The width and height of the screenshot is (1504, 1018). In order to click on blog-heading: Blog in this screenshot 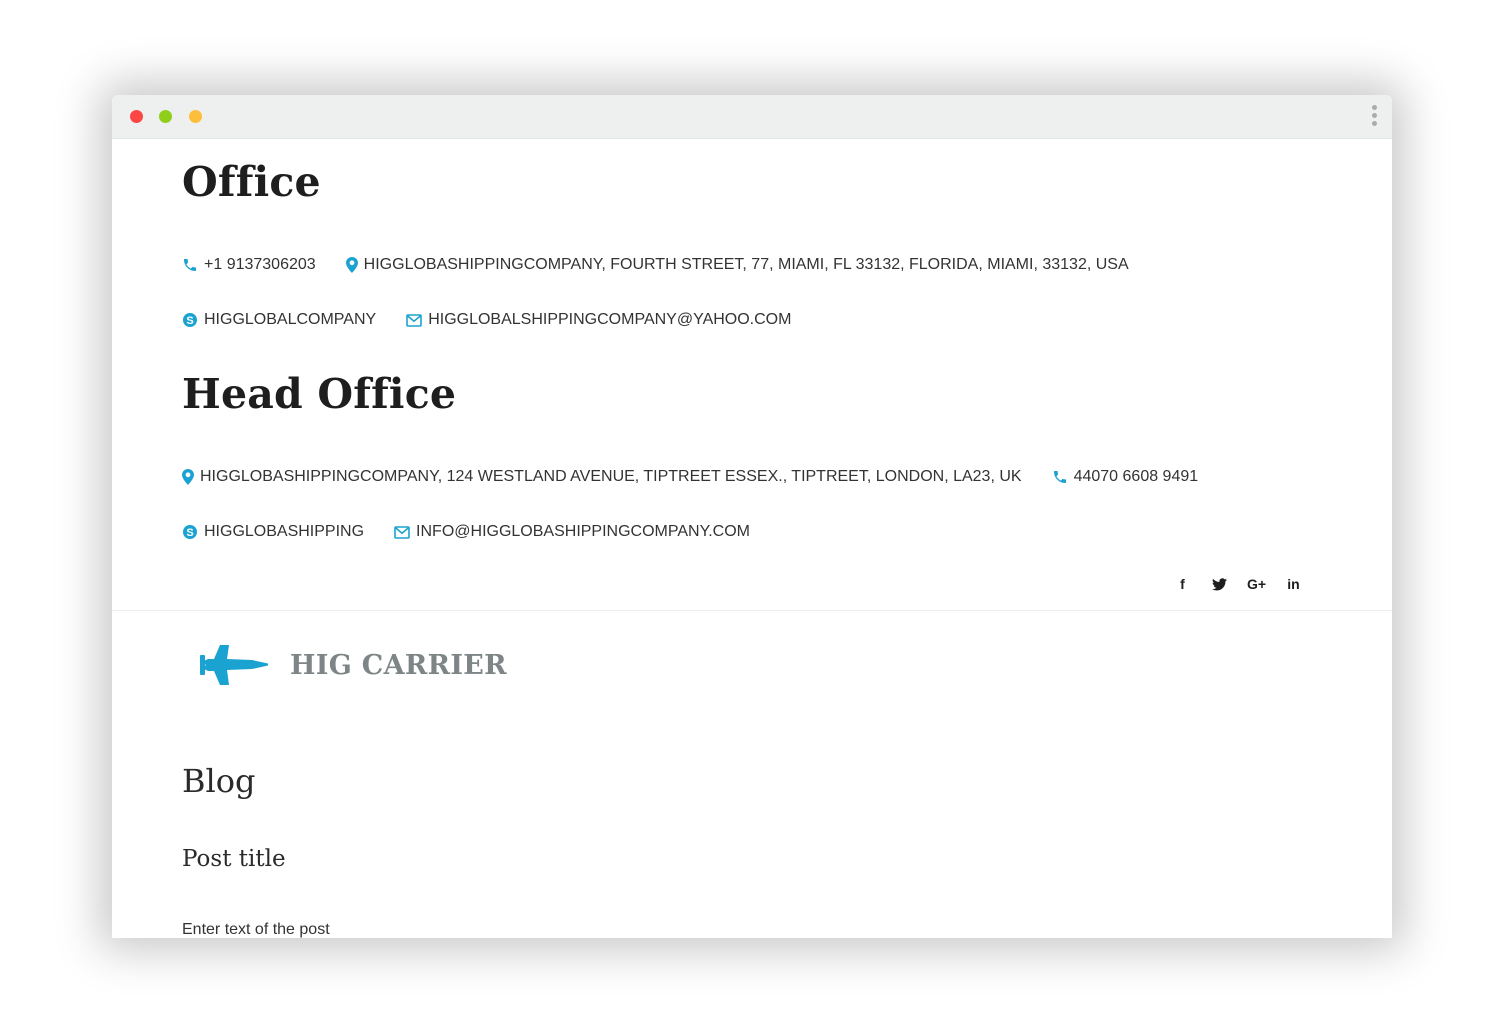, I will do `click(219, 781)`.